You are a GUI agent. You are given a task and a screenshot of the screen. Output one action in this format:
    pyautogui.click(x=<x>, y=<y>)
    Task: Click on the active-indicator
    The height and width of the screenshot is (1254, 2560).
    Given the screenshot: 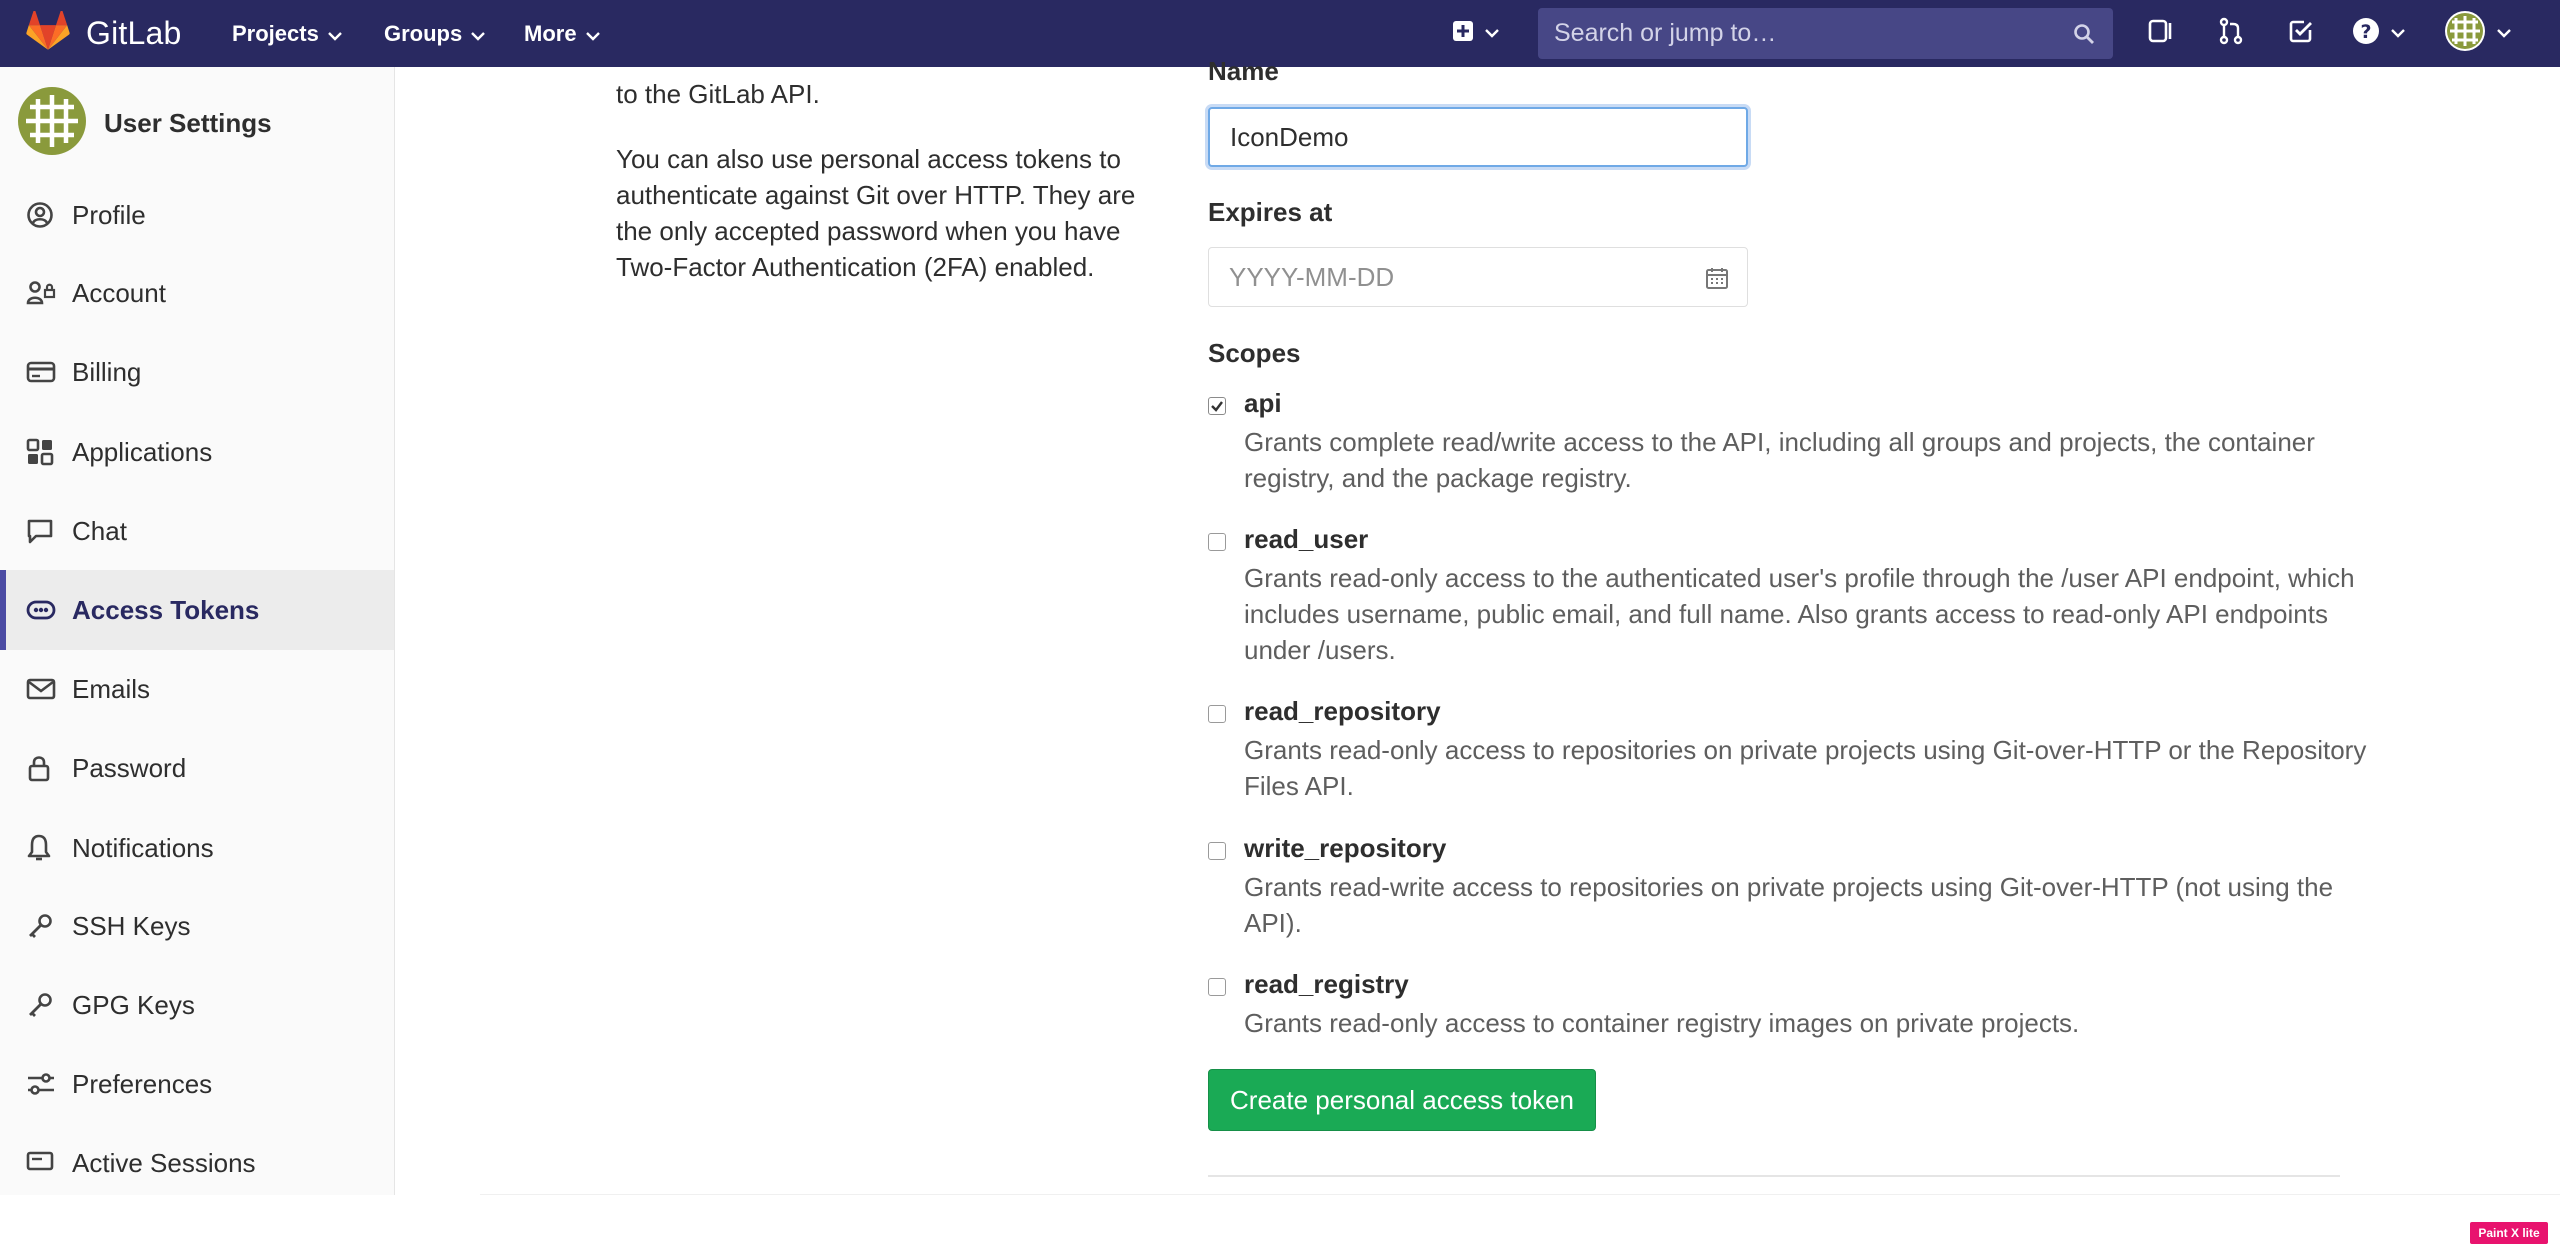 What is the action you would take?
    pyautogui.click(x=3, y=610)
    